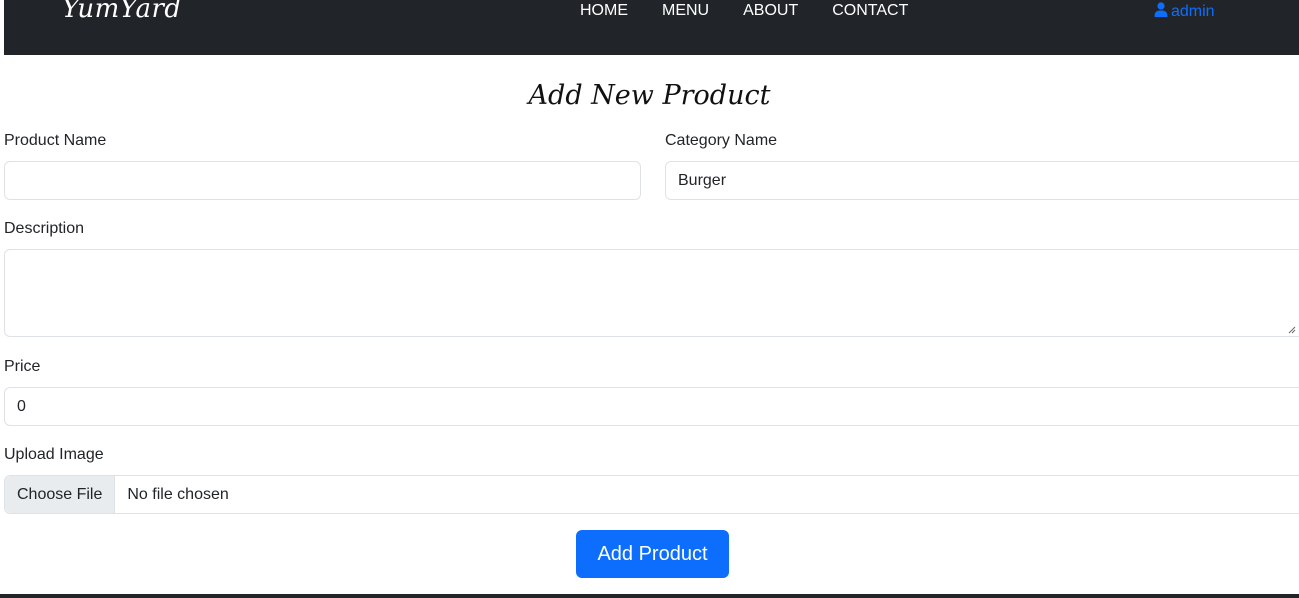 The height and width of the screenshot is (598, 1299). Describe the element at coordinates (322, 180) in the screenshot. I see `product-name-input` at that location.